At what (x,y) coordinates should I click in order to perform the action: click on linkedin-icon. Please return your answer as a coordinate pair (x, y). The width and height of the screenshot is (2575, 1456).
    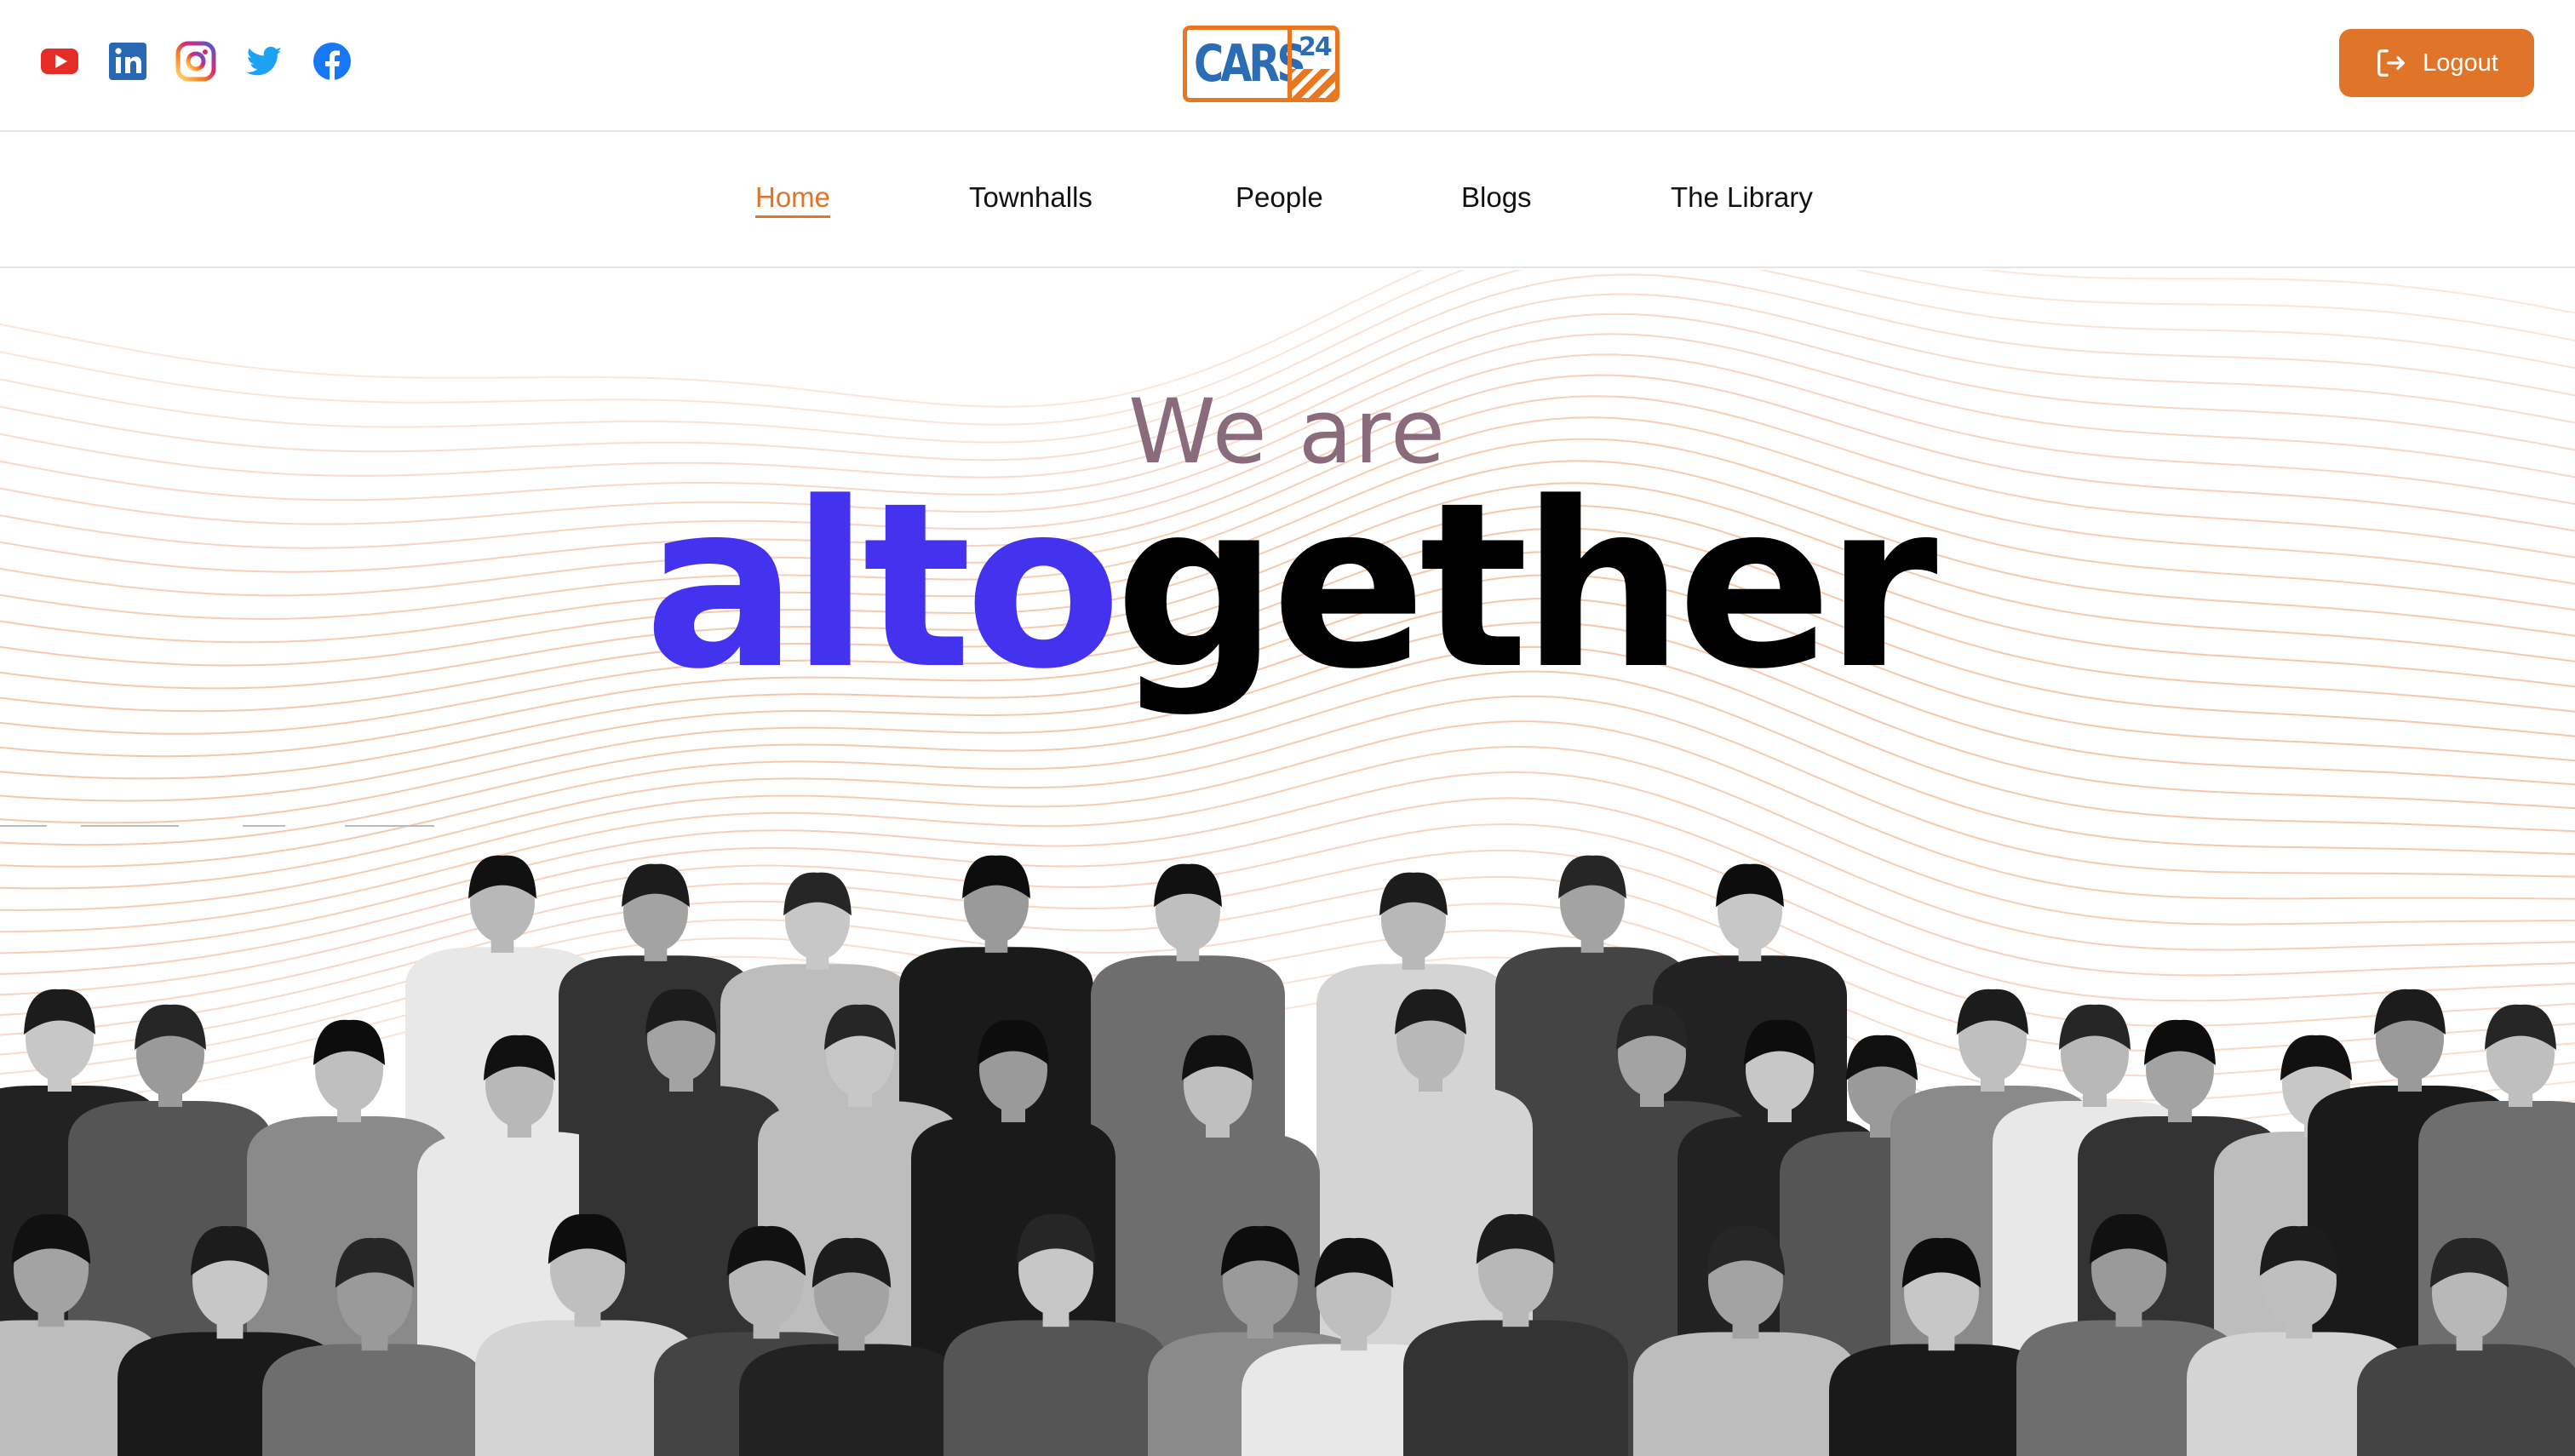
    Looking at the image, I should click on (127, 61).